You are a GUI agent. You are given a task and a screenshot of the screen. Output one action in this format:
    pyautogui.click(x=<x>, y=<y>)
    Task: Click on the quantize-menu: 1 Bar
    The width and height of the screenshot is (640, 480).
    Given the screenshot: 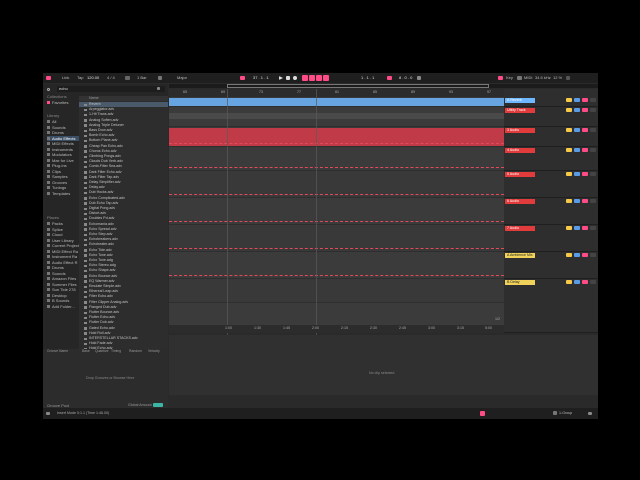 What is the action you would take?
    pyautogui.click(x=142, y=77)
    